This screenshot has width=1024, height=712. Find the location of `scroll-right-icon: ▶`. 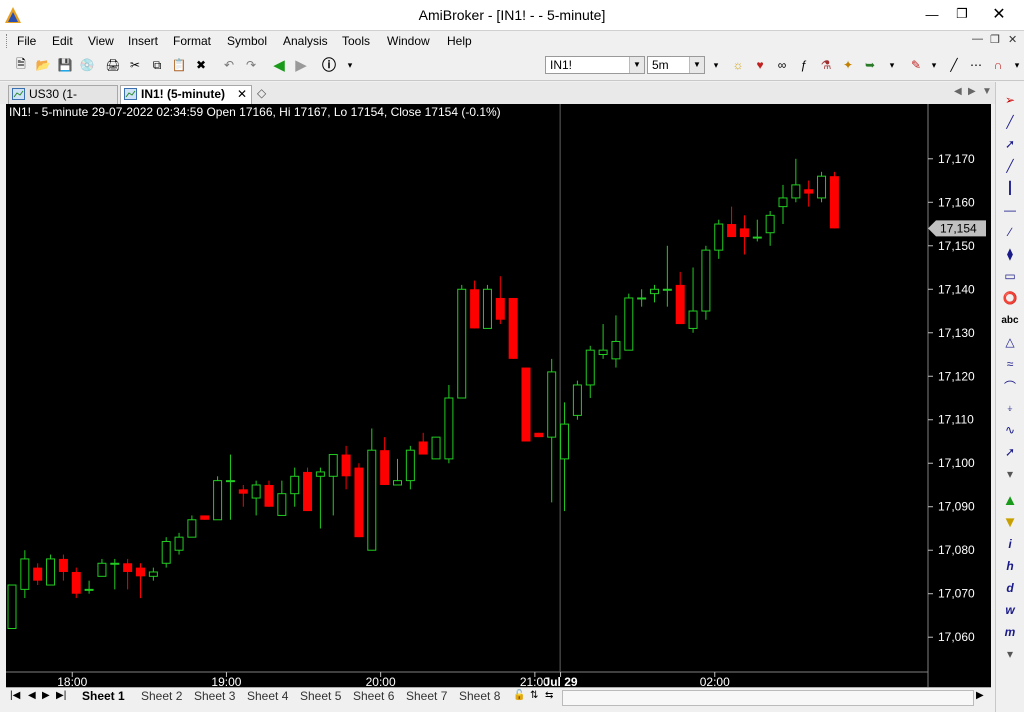

scroll-right-icon: ▶ is located at coordinates (980, 695).